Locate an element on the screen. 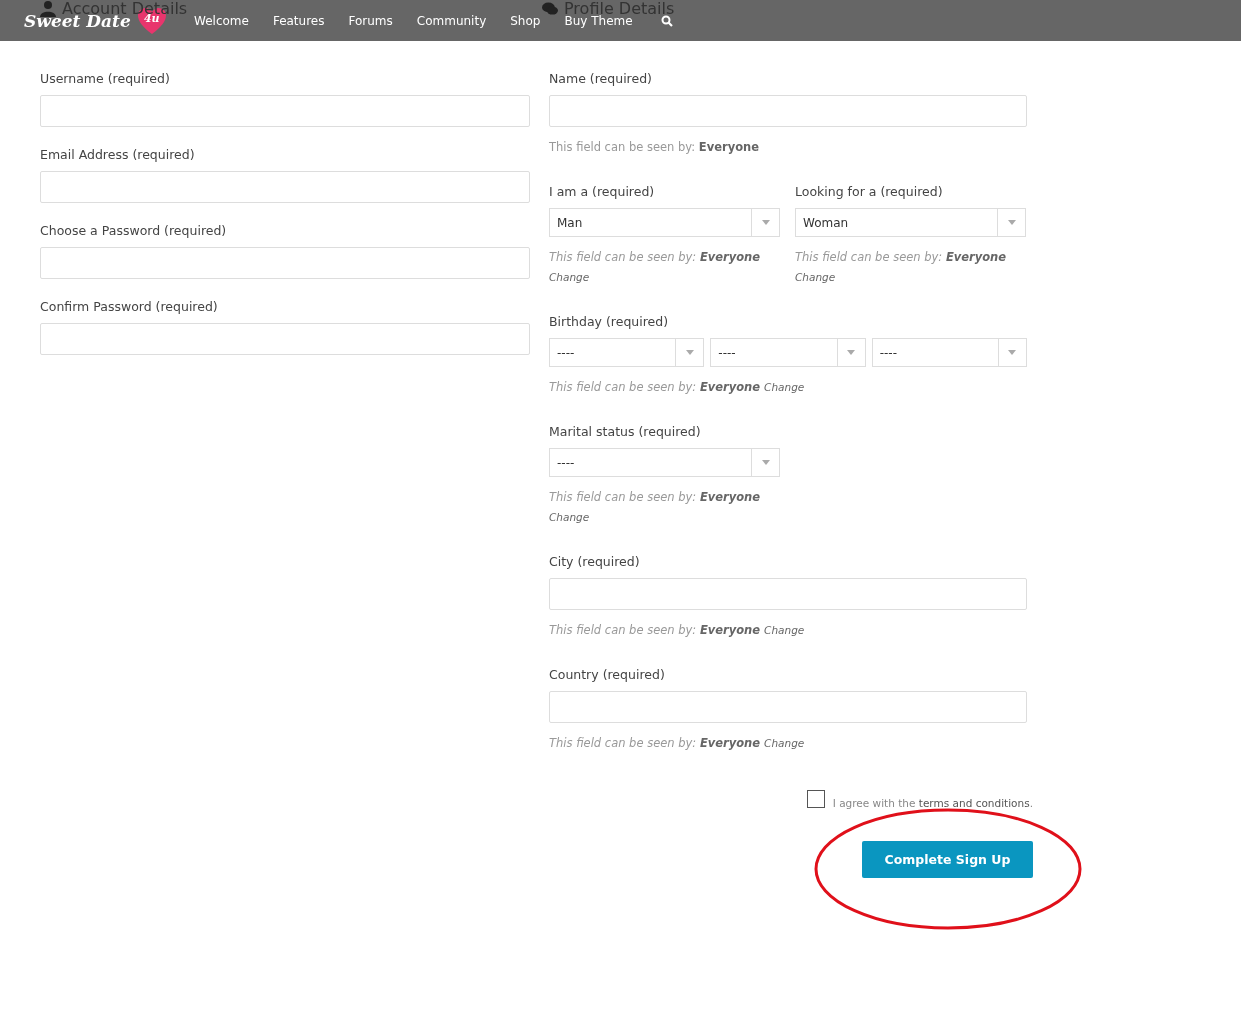 This screenshot has width=1241, height=1013. field-label: Choose a Password (required) is located at coordinates (134, 231).